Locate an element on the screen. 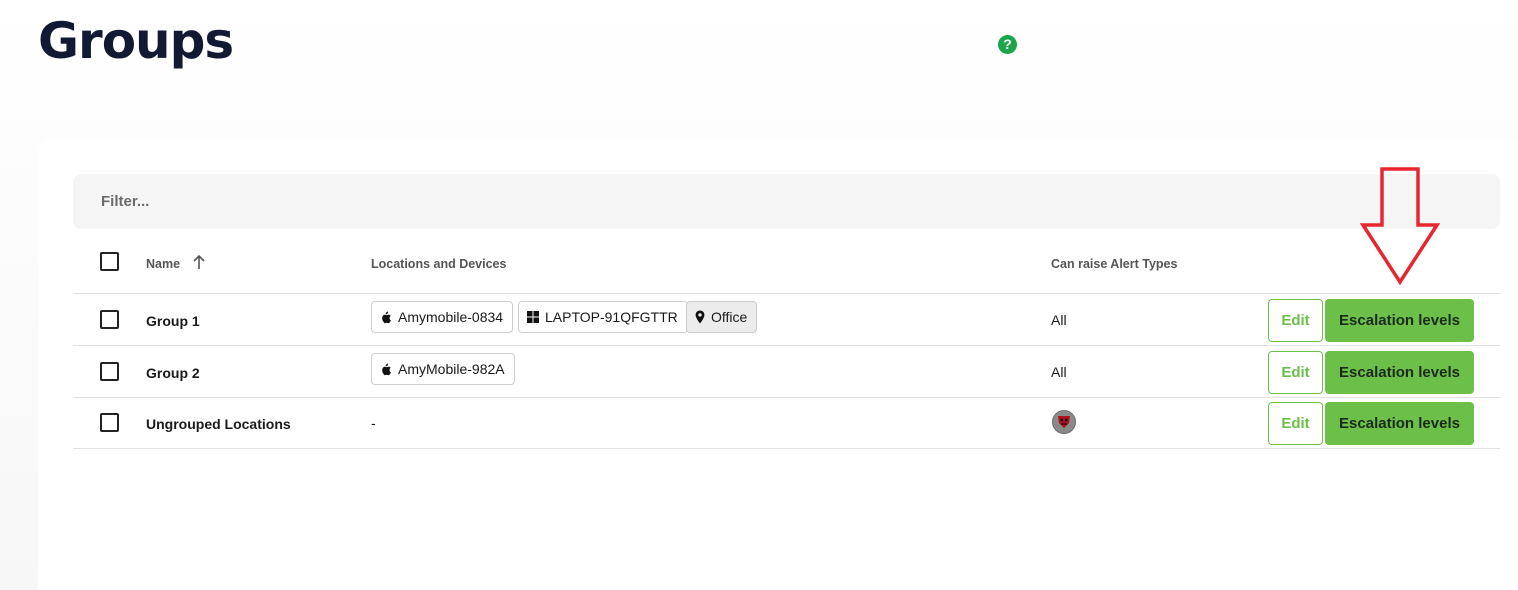 This screenshot has width=1518, height=590. header-divider is located at coordinates (786, 293).